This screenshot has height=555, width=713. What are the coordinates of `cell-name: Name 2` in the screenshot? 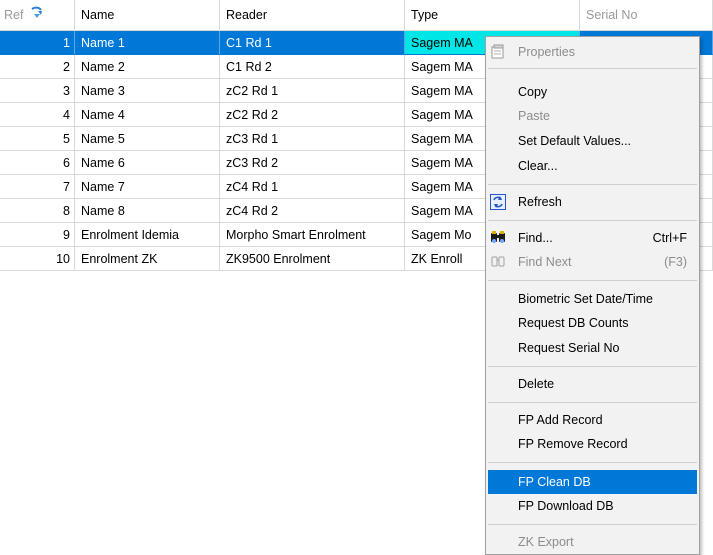 It's located at (147, 67).